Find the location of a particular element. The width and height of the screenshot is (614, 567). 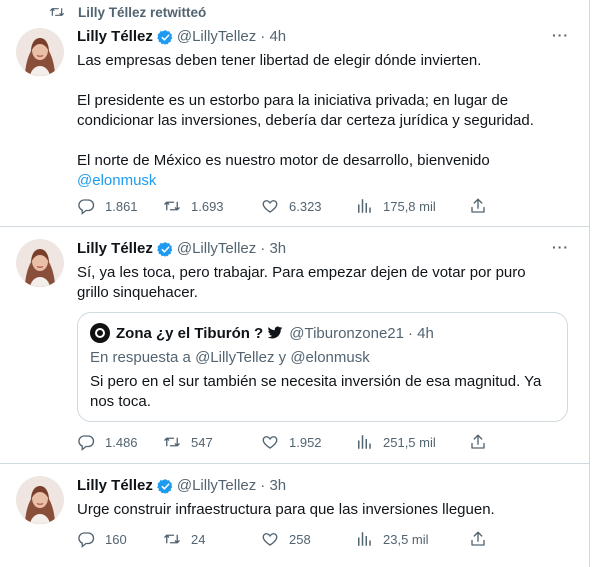

views-count: 23,5 mil is located at coordinates (406, 539).